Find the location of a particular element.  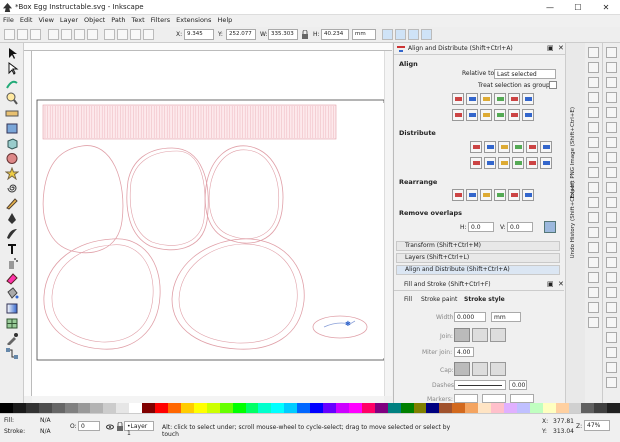

h-field: 40.234 is located at coordinates (335, 34).